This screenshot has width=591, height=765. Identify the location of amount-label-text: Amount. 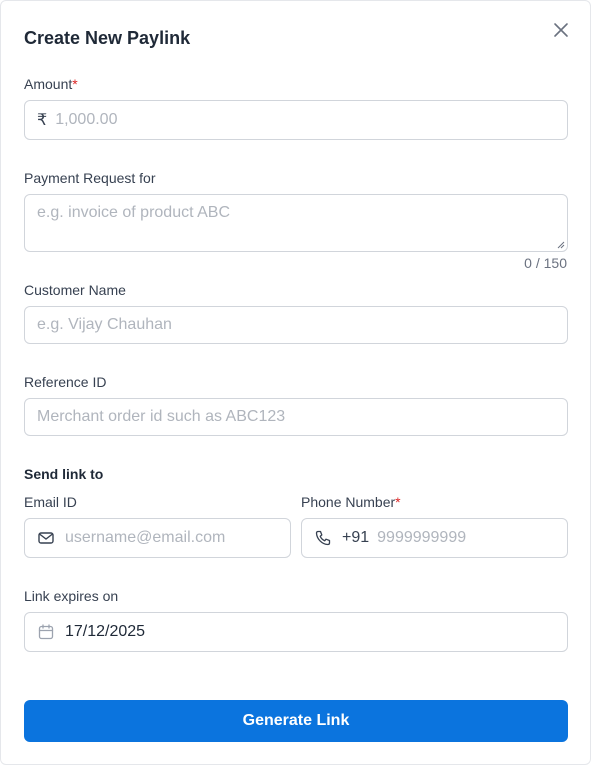
(48, 84).